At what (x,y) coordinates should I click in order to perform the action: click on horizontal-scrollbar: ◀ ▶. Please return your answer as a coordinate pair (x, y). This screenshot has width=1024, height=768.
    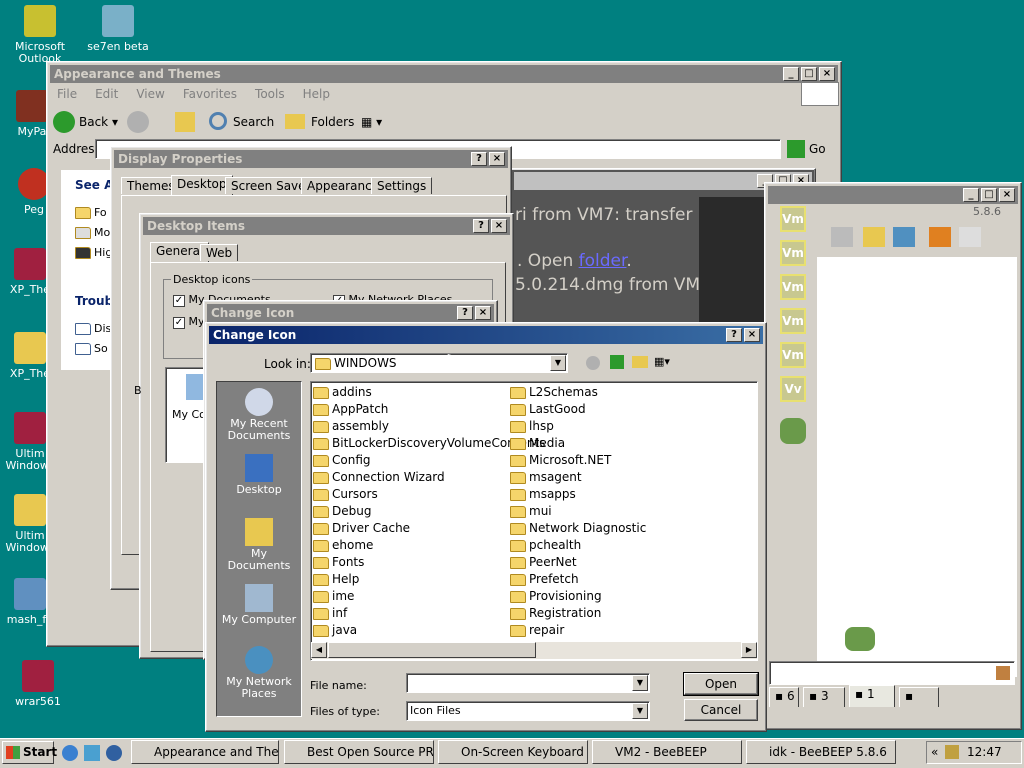
    Looking at the image, I should click on (534, 650).